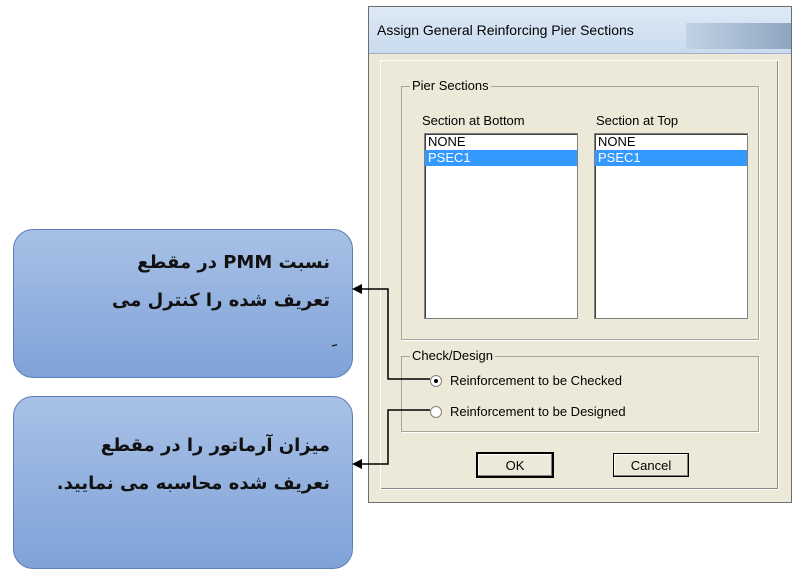 This screenshot has height=571, width=798. I want to click on callout-connectors, so click(391, 376).